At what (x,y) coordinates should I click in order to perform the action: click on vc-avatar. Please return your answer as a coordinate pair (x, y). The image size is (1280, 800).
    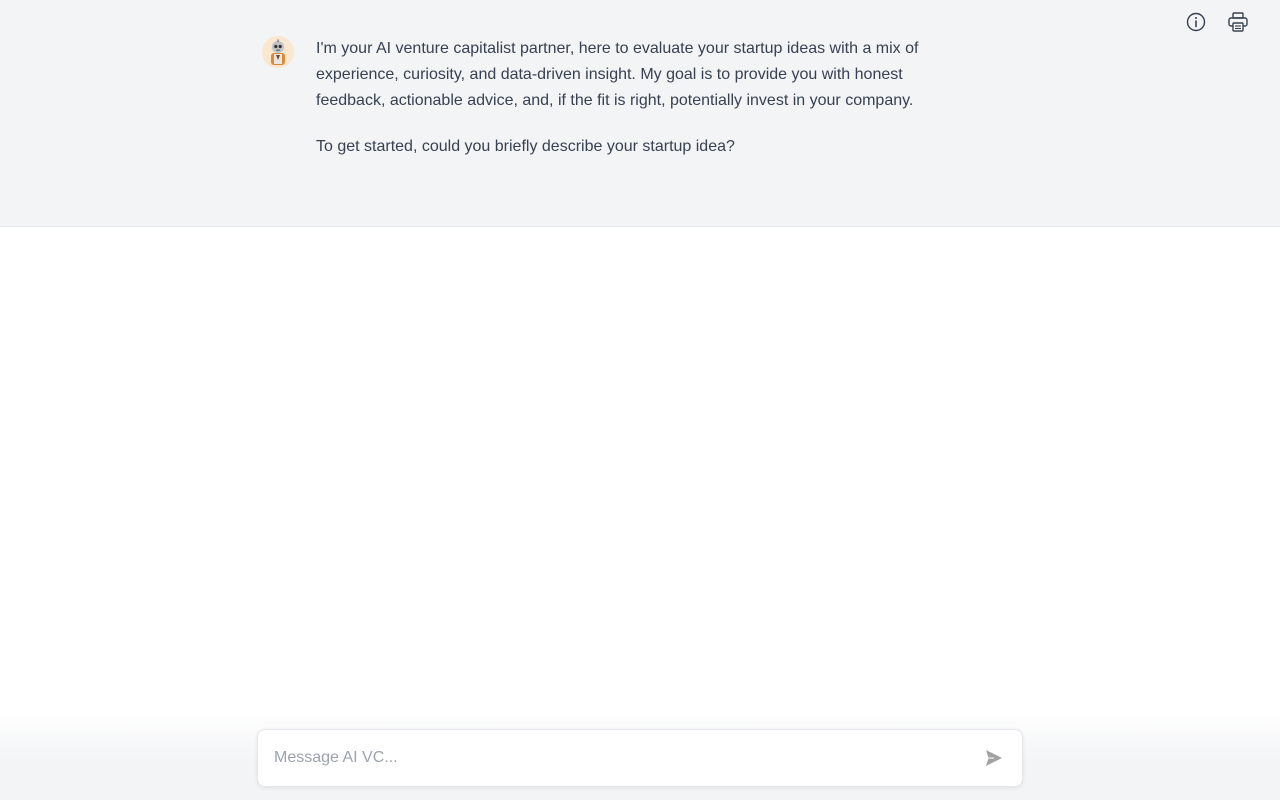
    Looking at the image, I should click on (278, 52).